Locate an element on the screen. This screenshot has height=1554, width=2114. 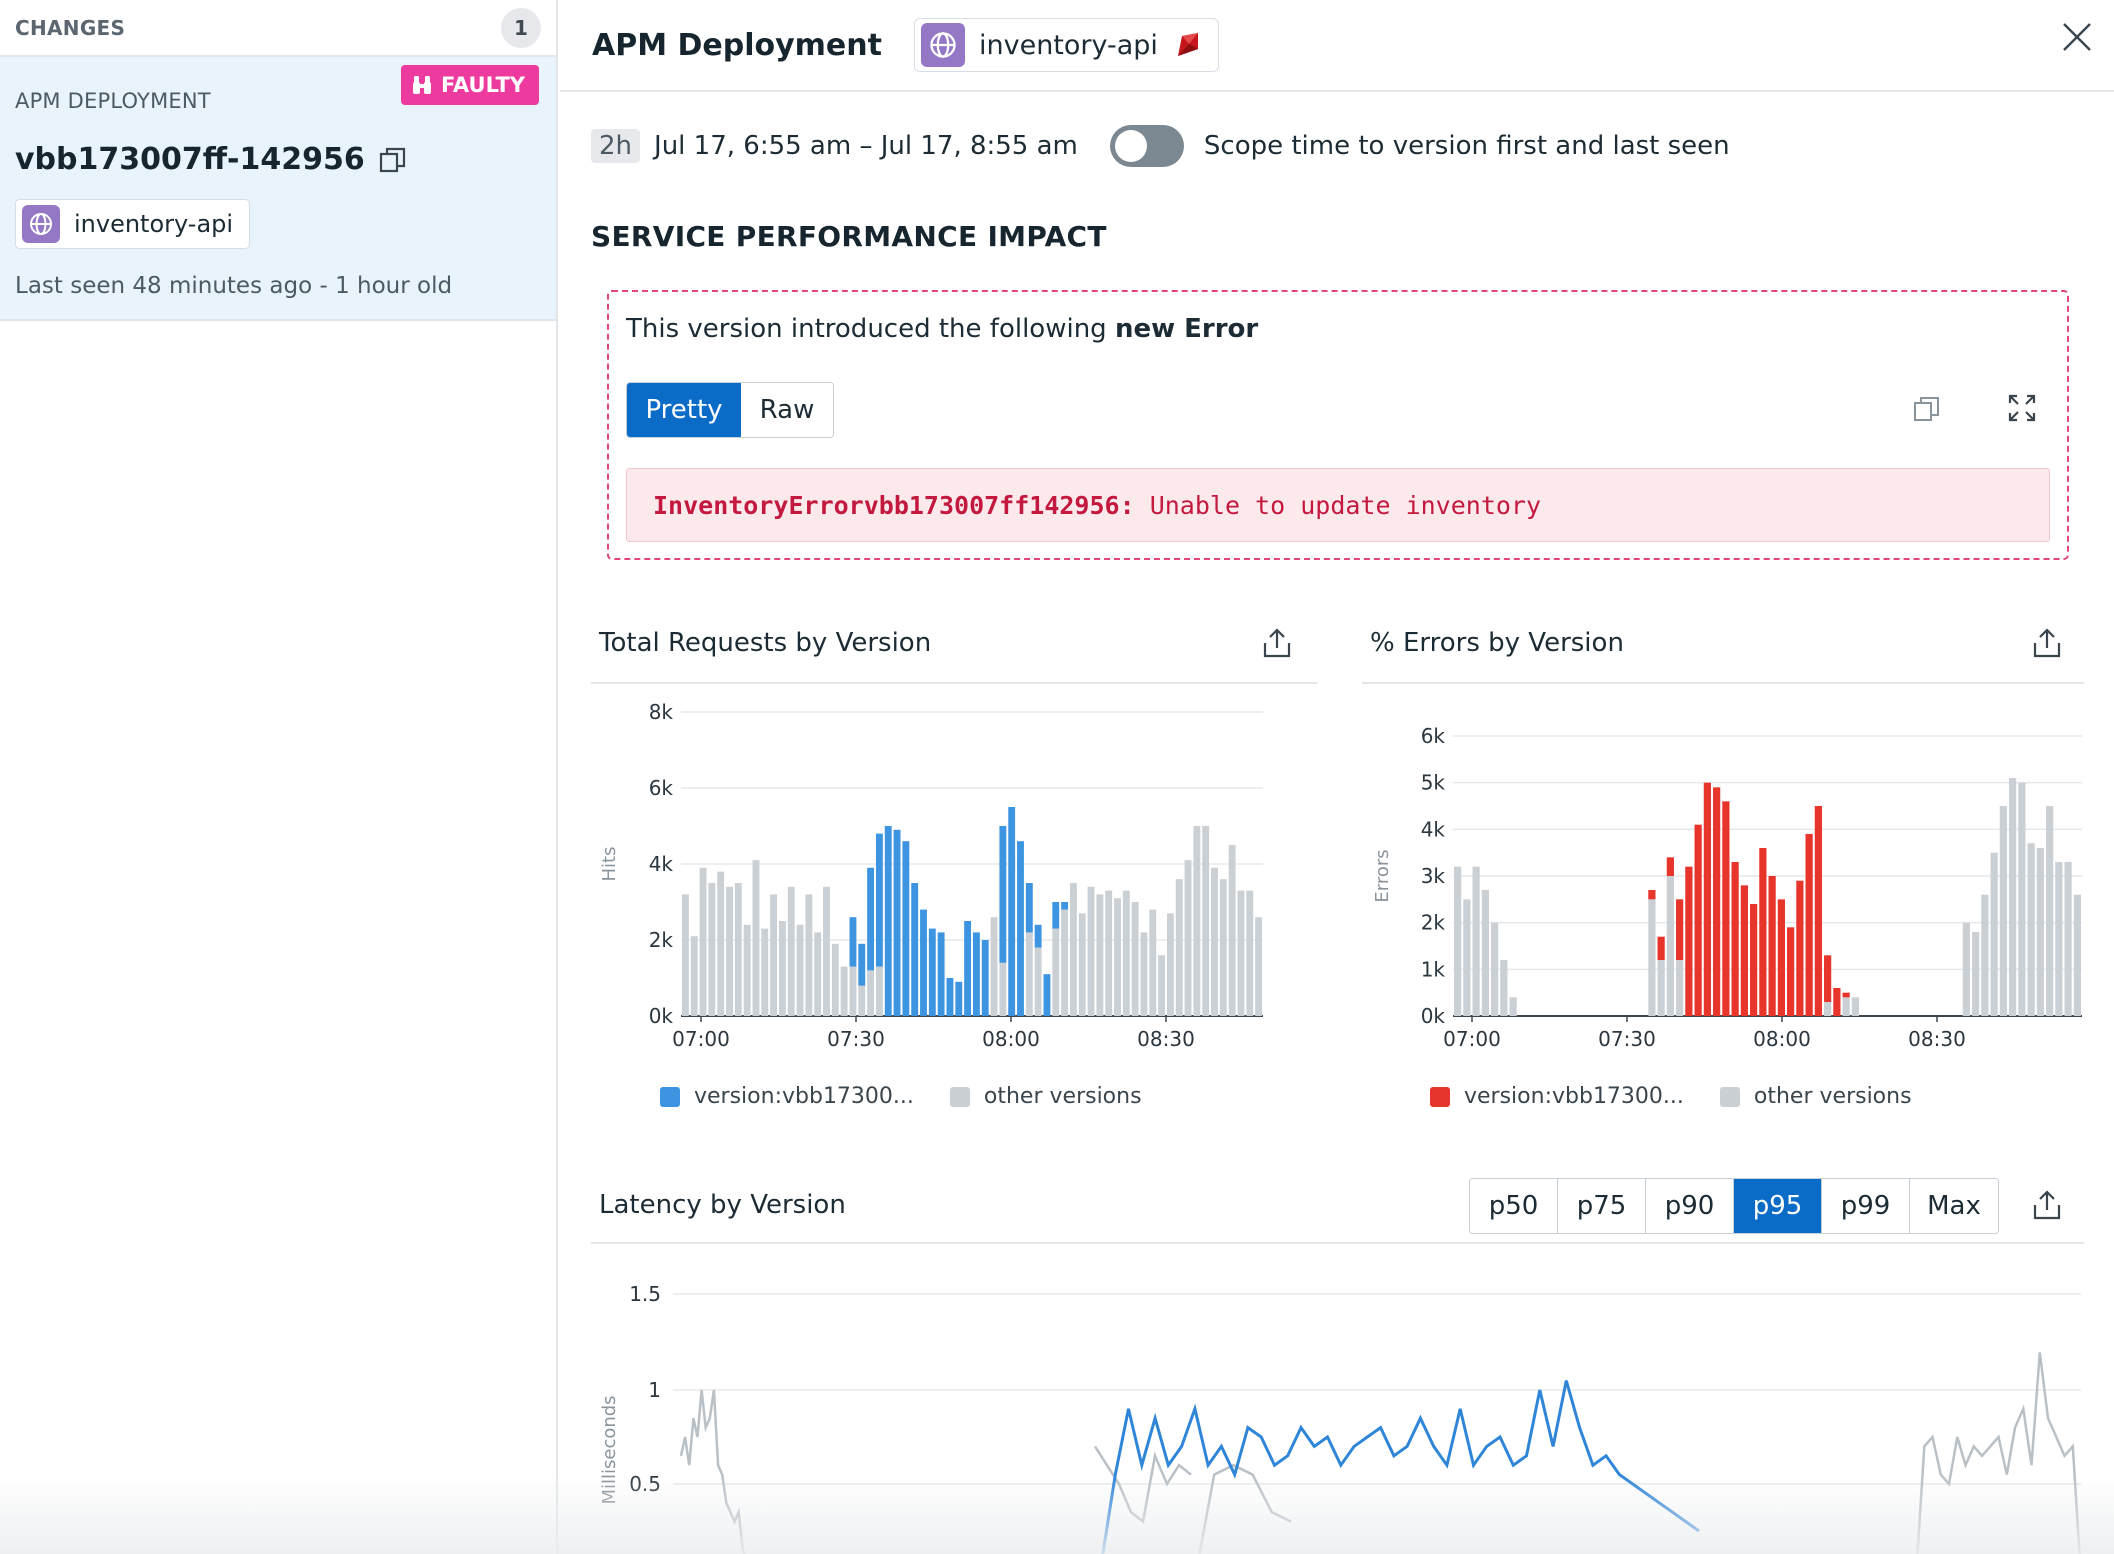
errors-legend: version:vbb17300... other versions is located at coordinates (1682, 1096).